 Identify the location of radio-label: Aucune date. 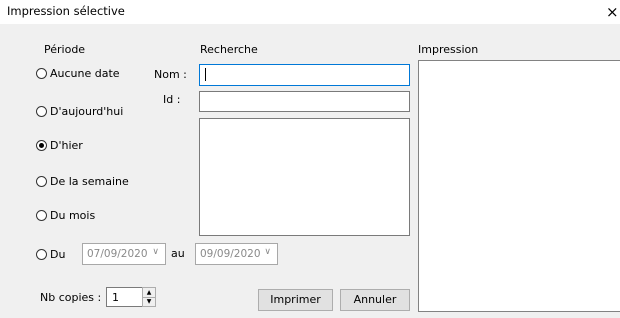
(85, 73).